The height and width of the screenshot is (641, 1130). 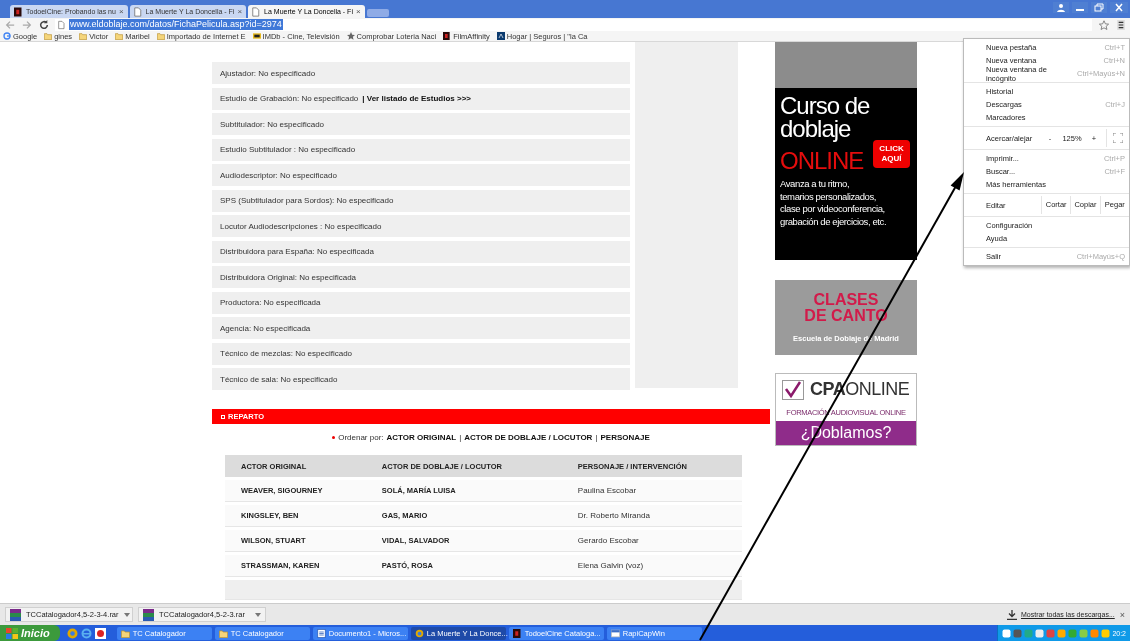 I want to click on credit-text: Distribuidora Original: No especificada, so click(x=288, y=277).